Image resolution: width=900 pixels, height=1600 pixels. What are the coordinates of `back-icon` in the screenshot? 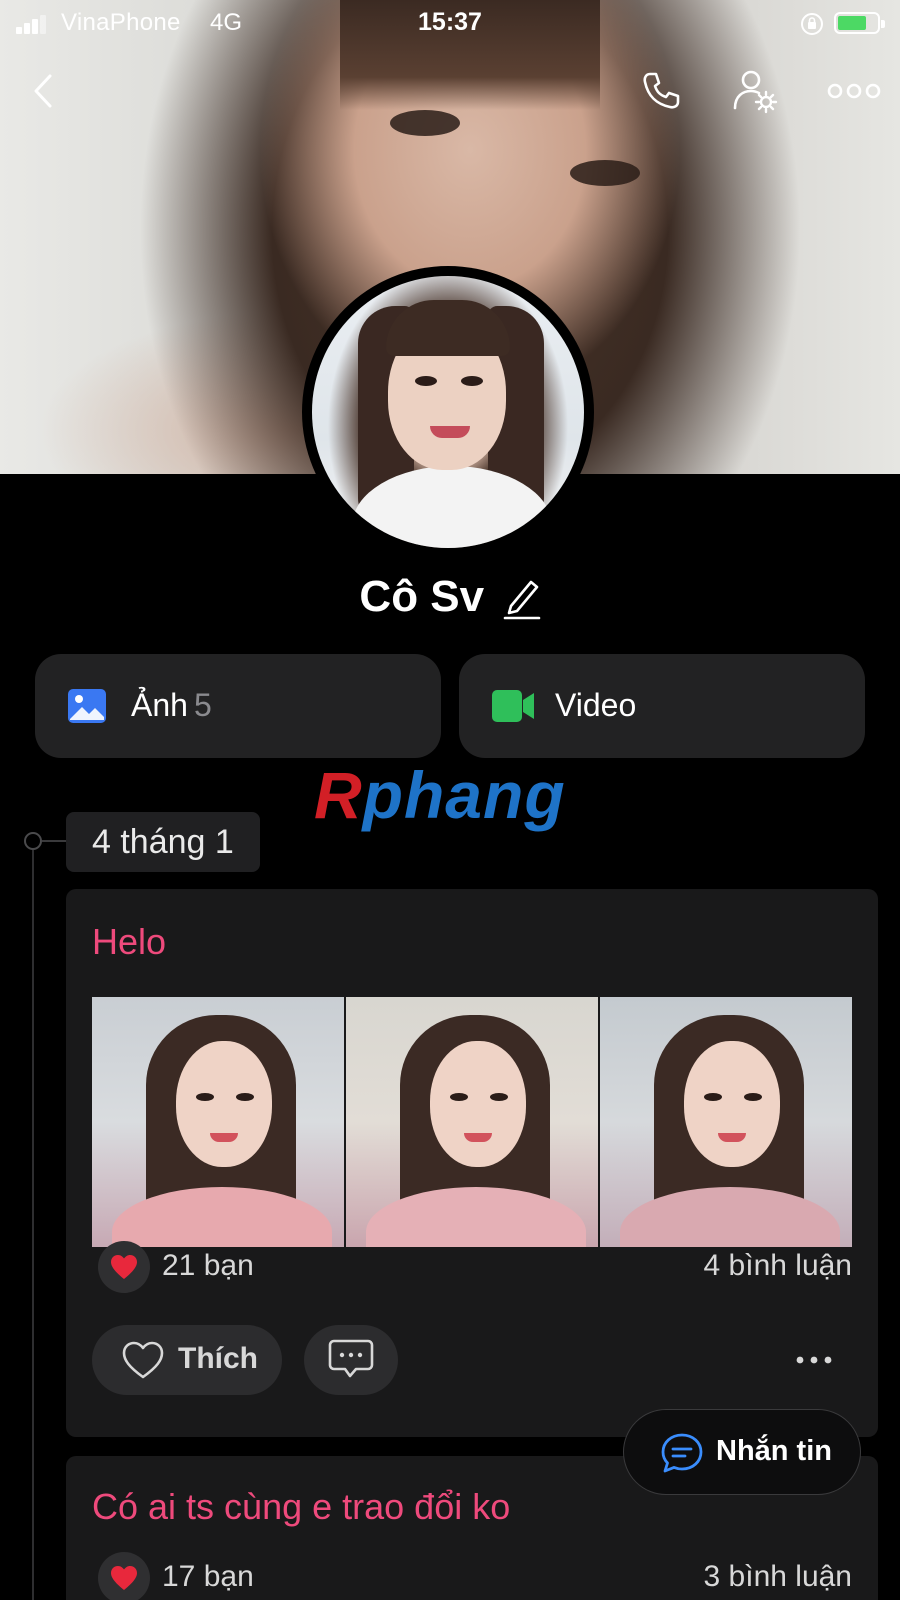 It's located at (45, 91).